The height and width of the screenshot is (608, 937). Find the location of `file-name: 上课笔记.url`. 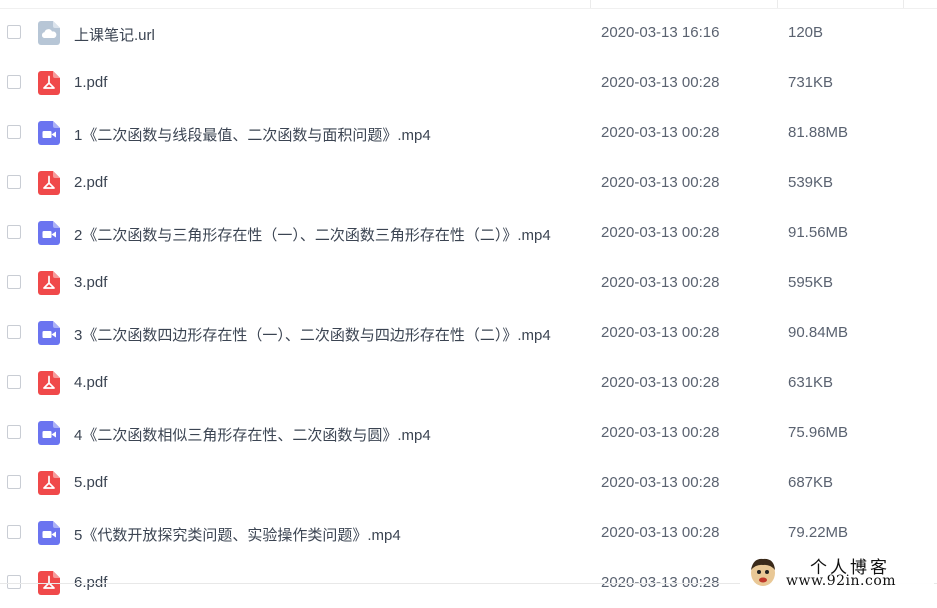

file-name: 上课笔记.url is located at coordinates (114, 34).